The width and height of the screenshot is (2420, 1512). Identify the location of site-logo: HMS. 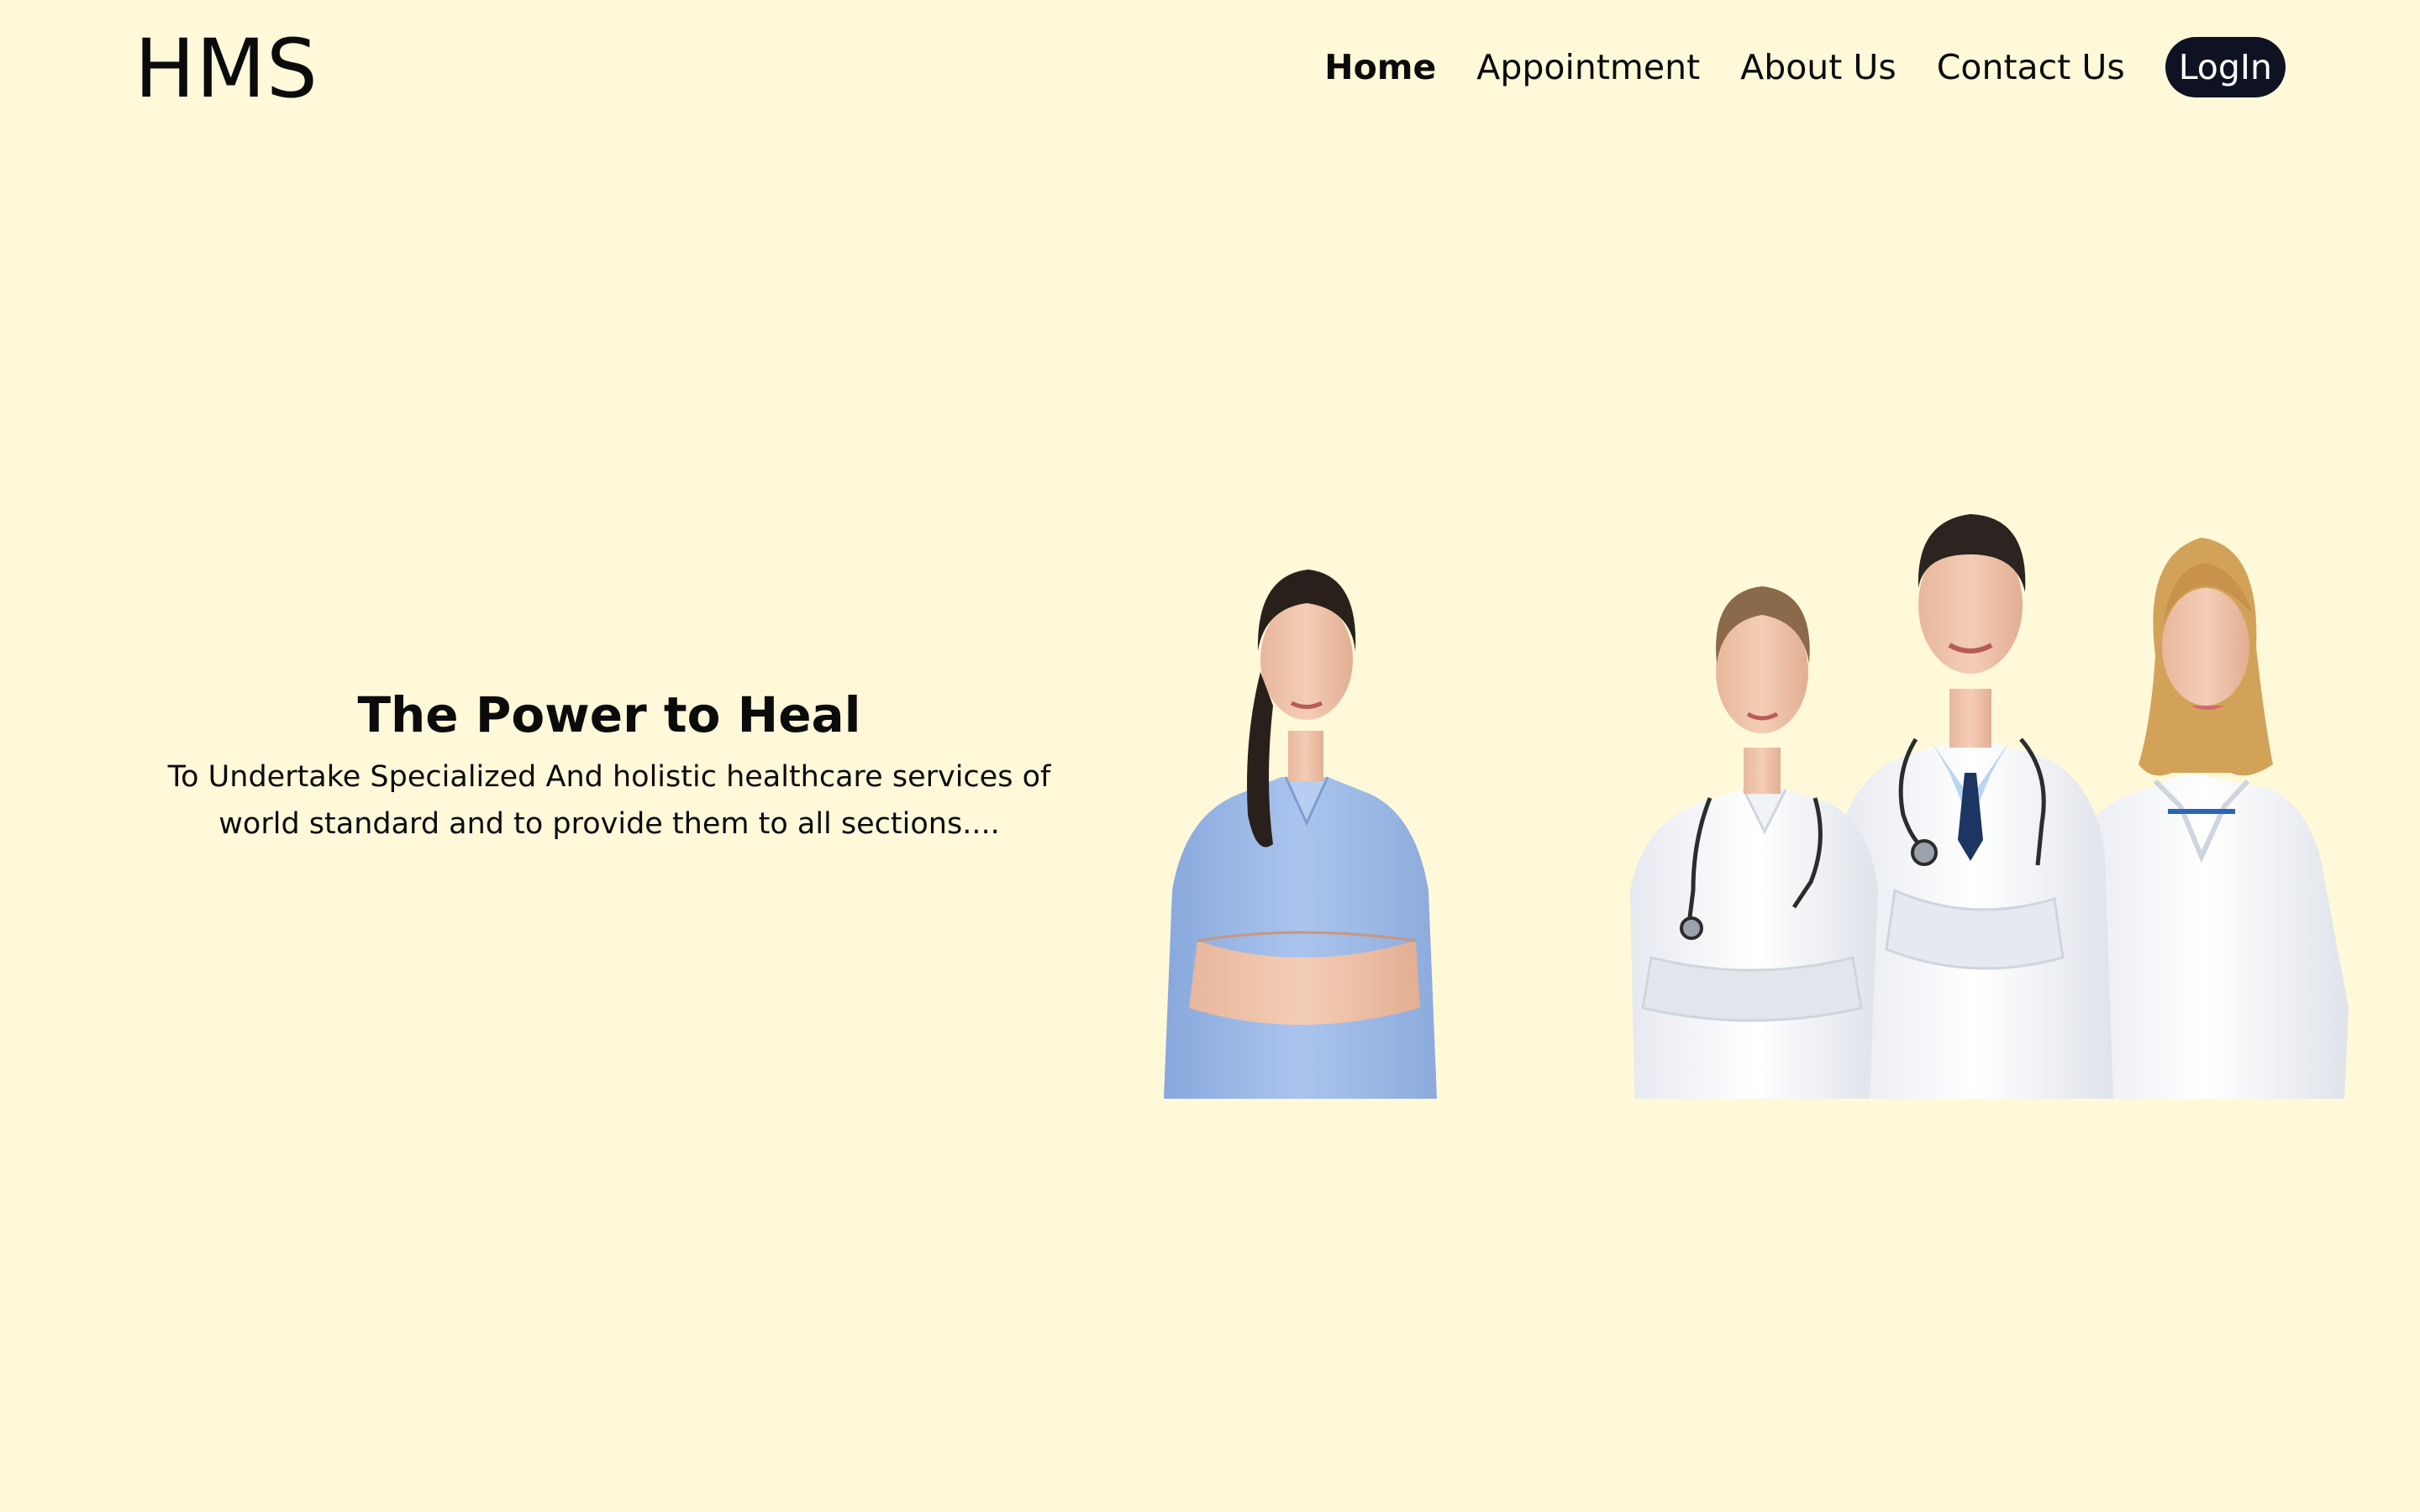
(226, 68).